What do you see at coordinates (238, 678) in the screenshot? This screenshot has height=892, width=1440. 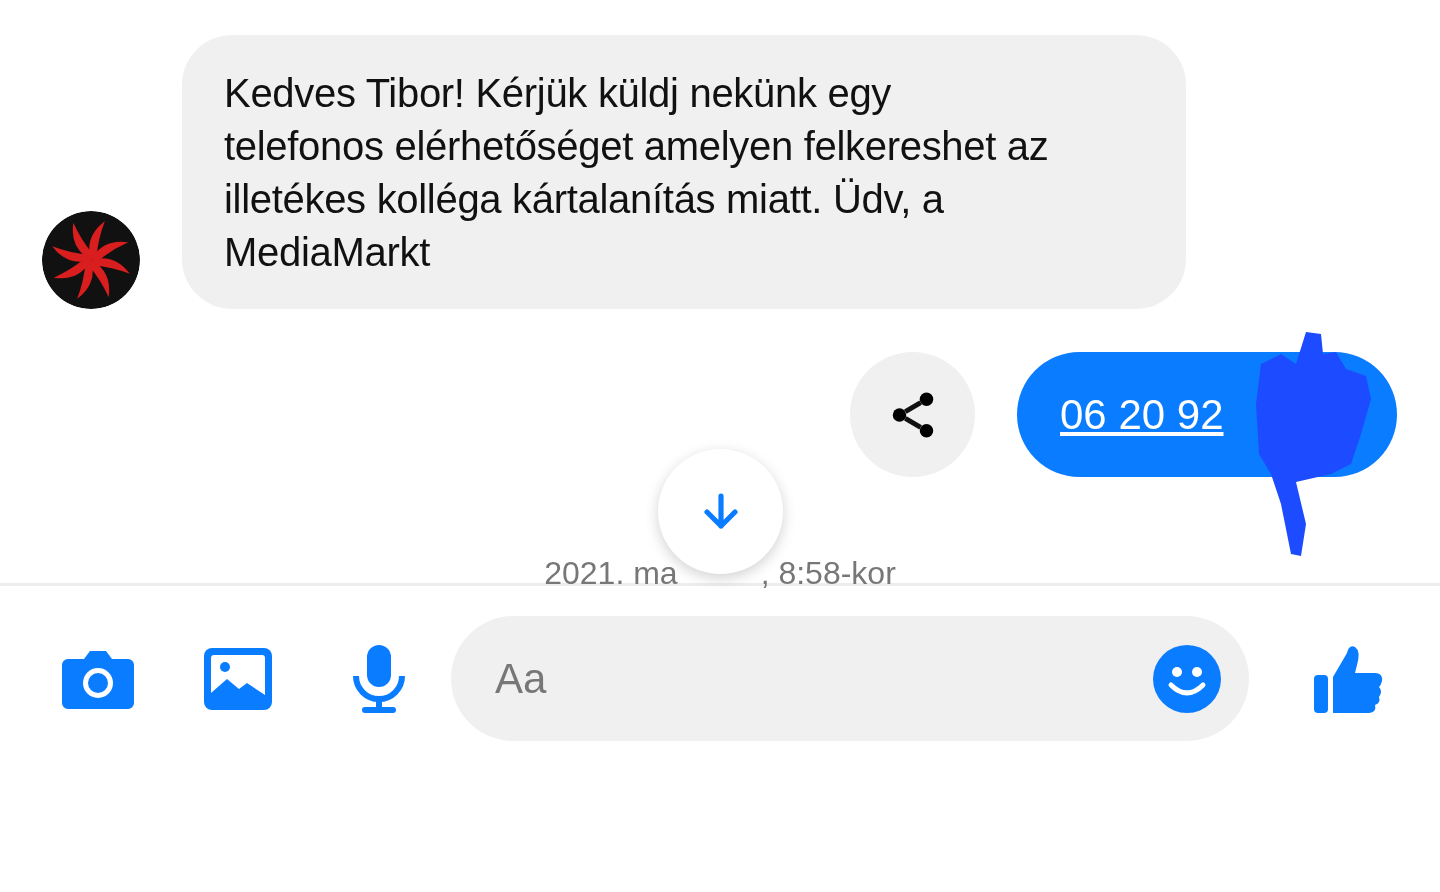 I see `image-icon` at bounding box center [238, 678].